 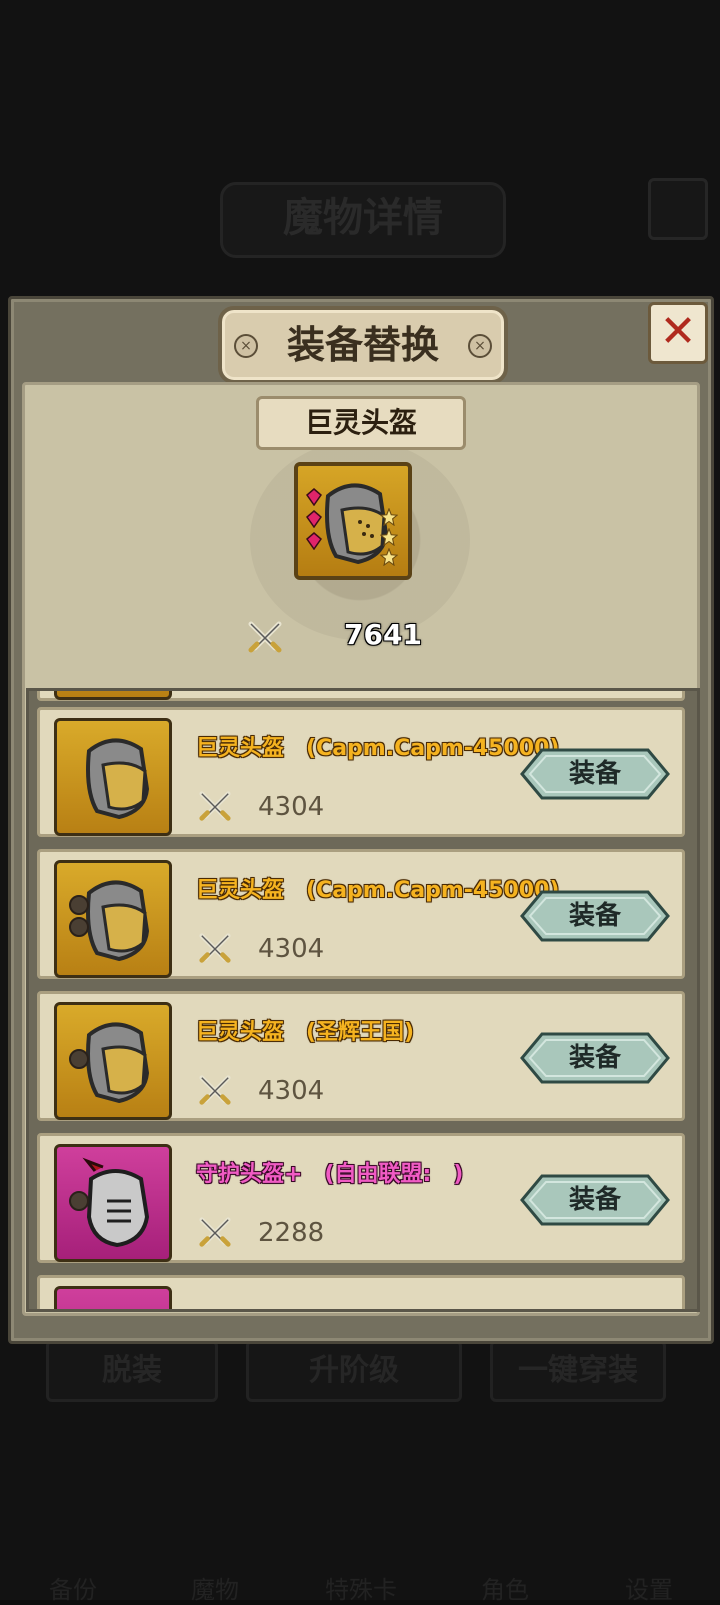 I want to click on background-upgrade-button: 升阶级, so click(x=354, y=1371).